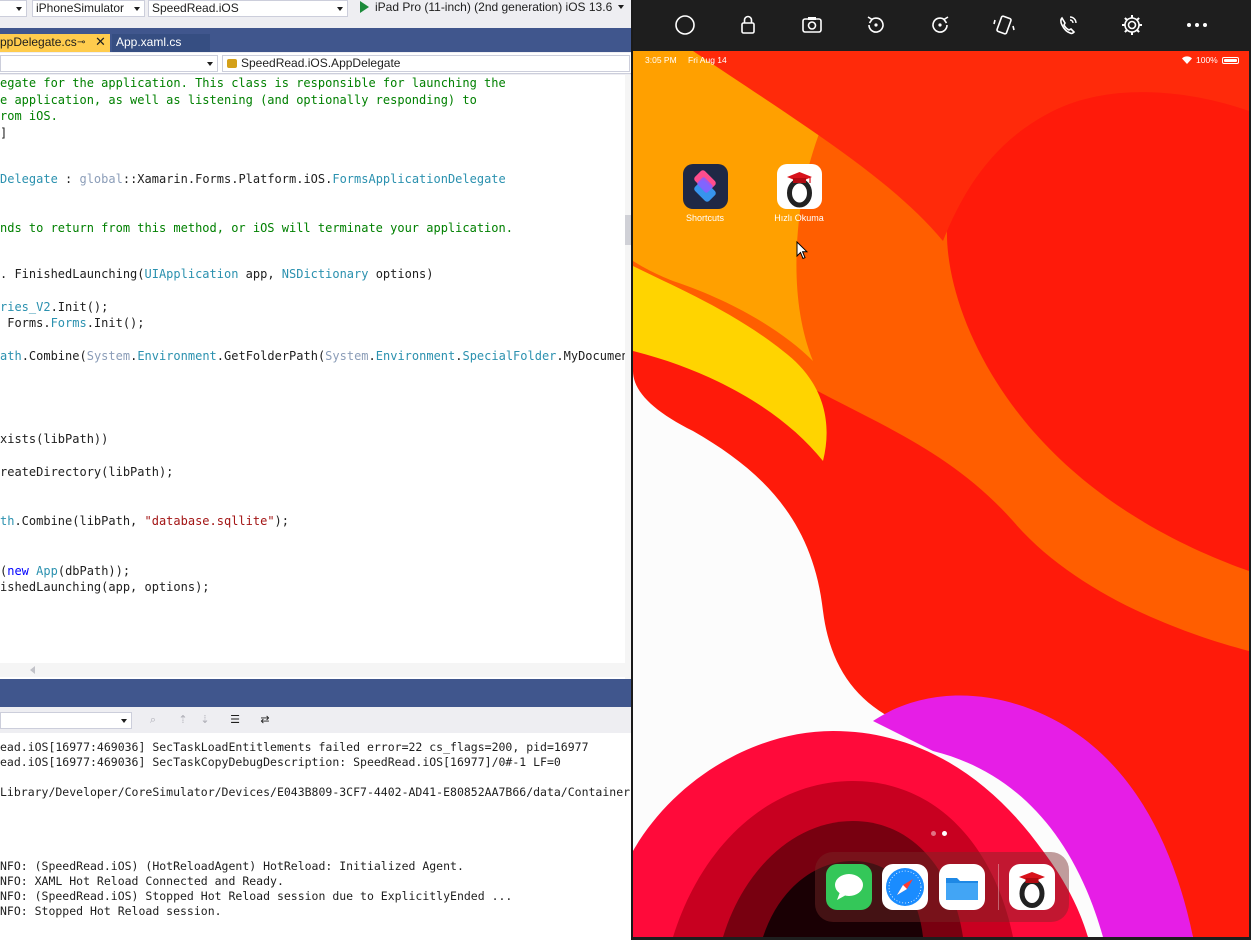 The image size is (1251, 940). Describe the element at coordinates (100, 41) in the screenshot. I see `close-icon: ✕` at that location.